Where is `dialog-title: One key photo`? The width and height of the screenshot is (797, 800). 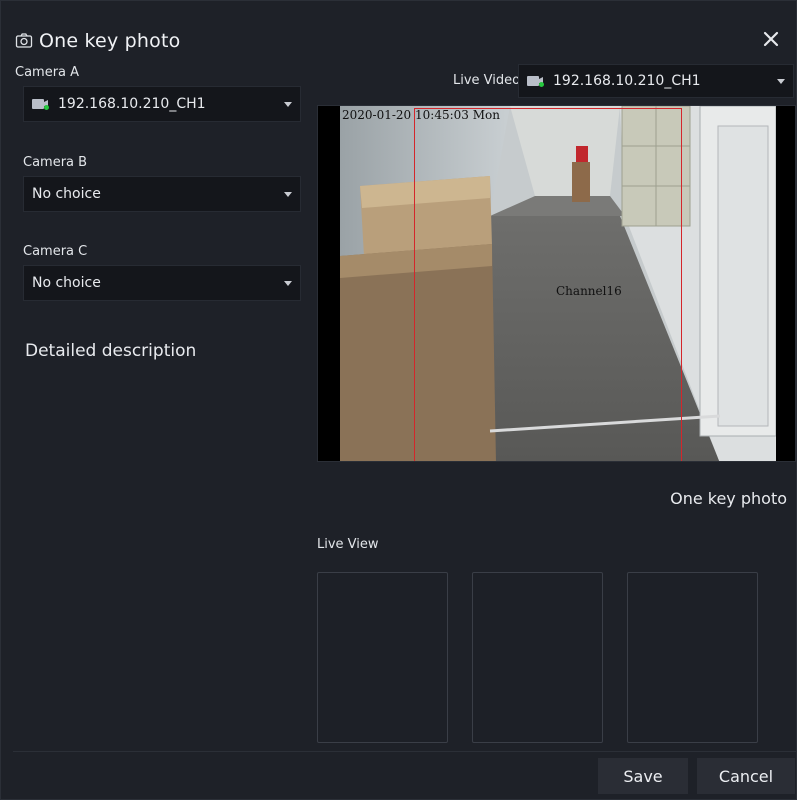 dialog-title: One key photo is located at coordinates (110, 41).